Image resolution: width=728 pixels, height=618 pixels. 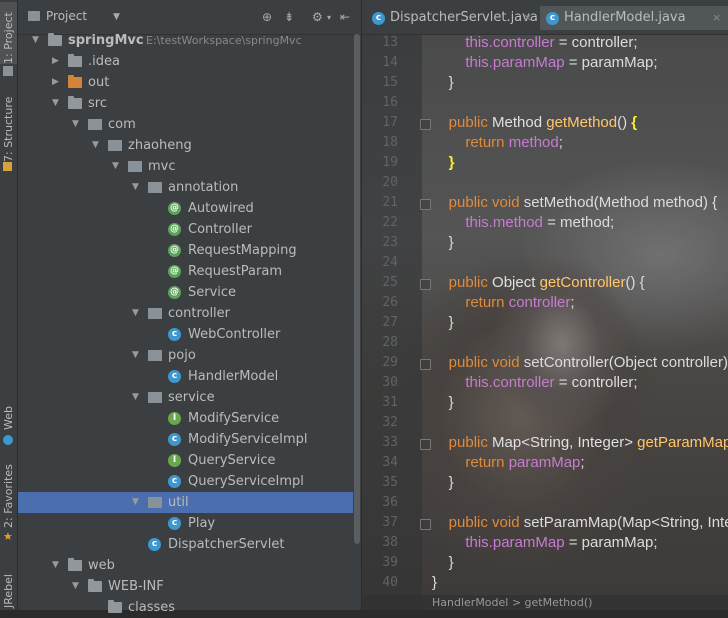 I want to click on tree-item-src: ▼ src, so click(x=185, y=103).